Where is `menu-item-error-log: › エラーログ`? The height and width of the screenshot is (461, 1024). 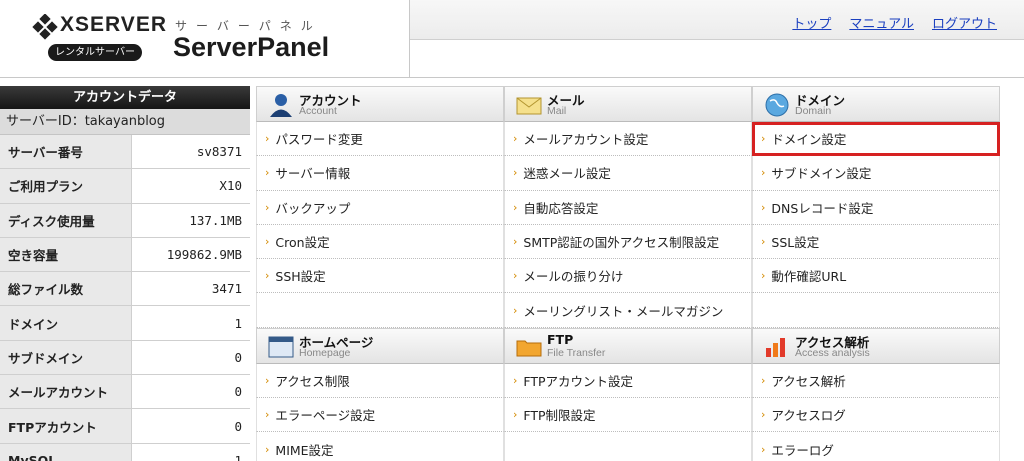
menu-item-error-log: › エラーログ is located at coordinates (876, 446).